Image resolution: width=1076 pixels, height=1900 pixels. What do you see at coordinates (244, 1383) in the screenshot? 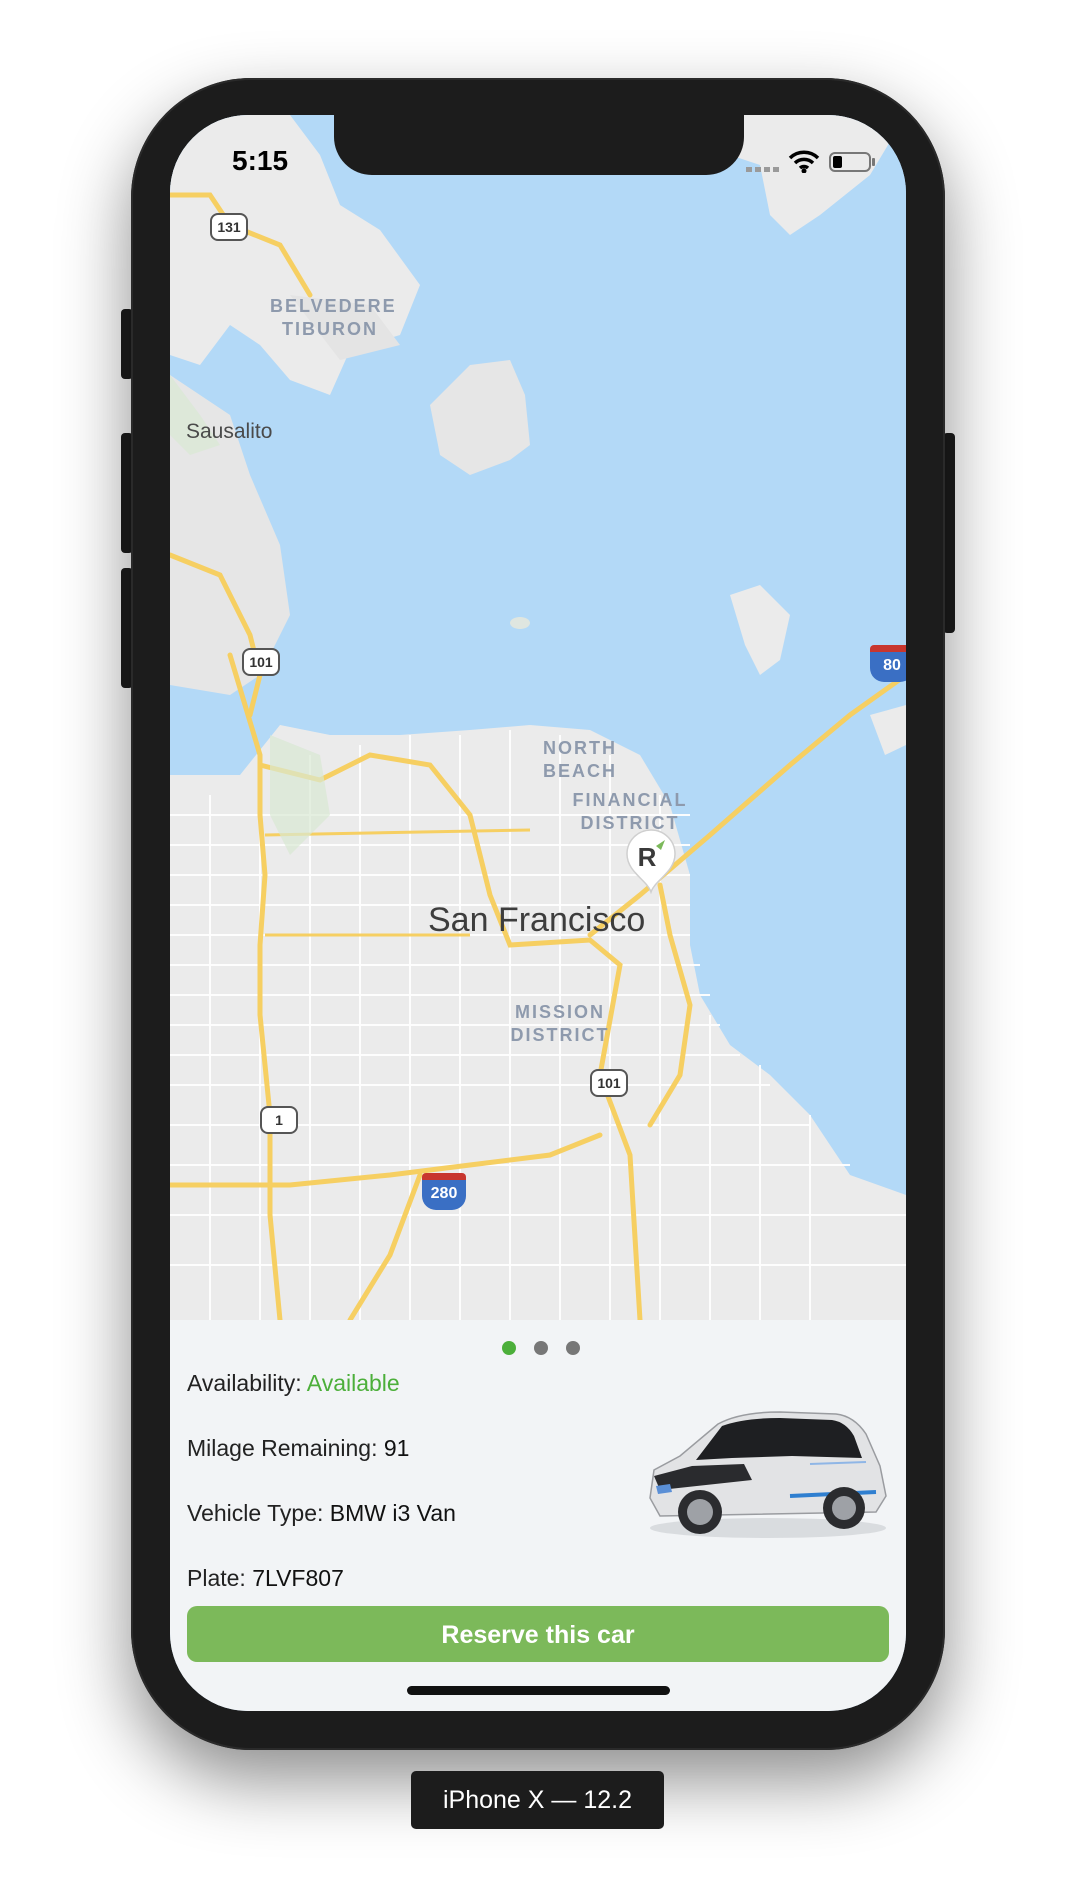
I see `availability-label: Availability:` at bounding box center [244, 1383].